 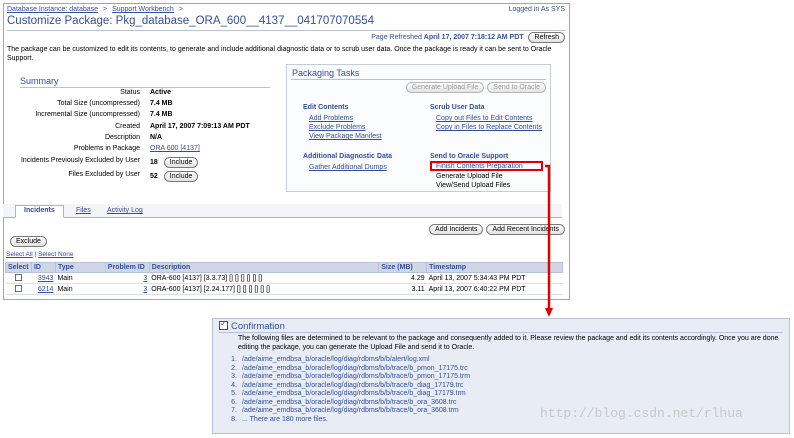 What do you see at coordinates (516, 87) in the screenshot?
I see `send-to-oracle-button: Send to Oracle` at bounding box center [516, 87].